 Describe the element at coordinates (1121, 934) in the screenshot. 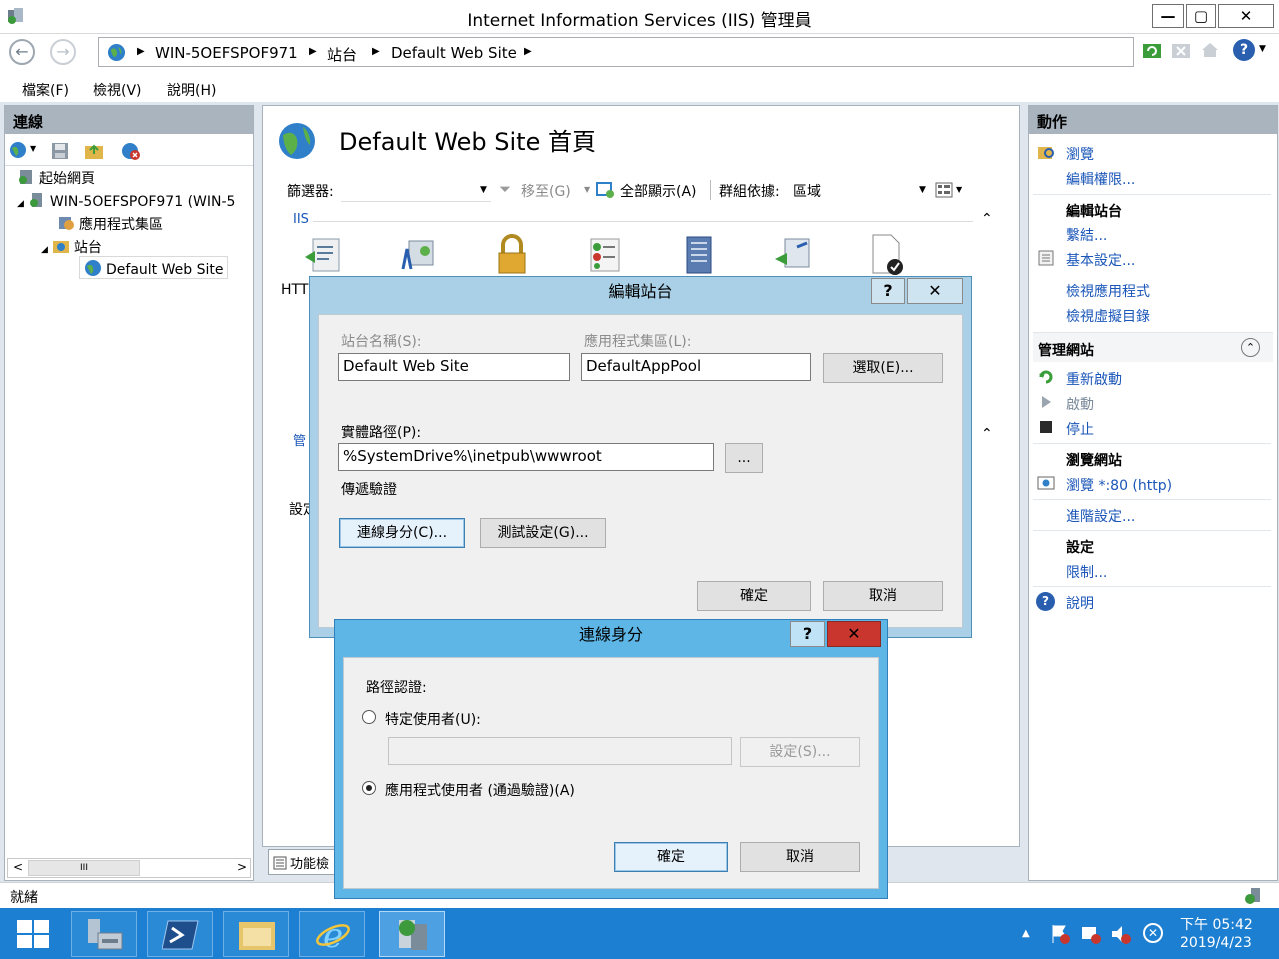

I see `volume-tray-icon` at that location.